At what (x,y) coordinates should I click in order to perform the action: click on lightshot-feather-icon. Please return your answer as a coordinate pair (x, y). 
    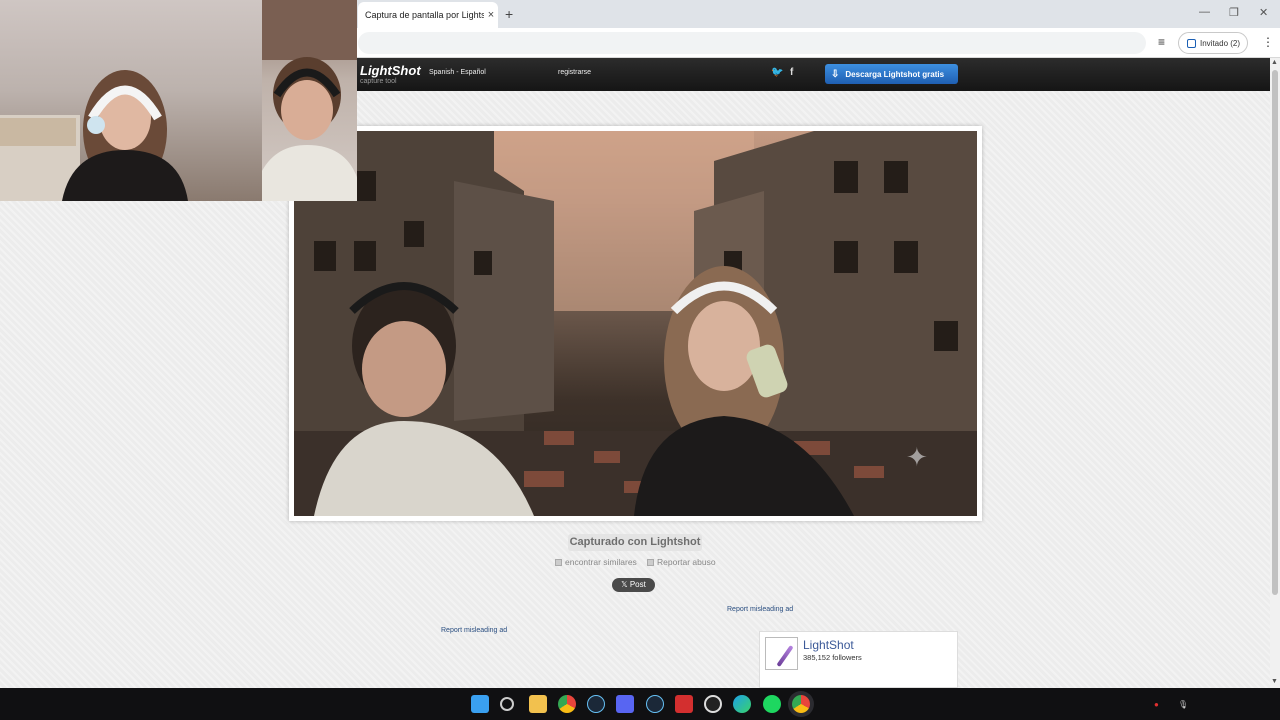
    Looking at the image, I should click on (781, 653).